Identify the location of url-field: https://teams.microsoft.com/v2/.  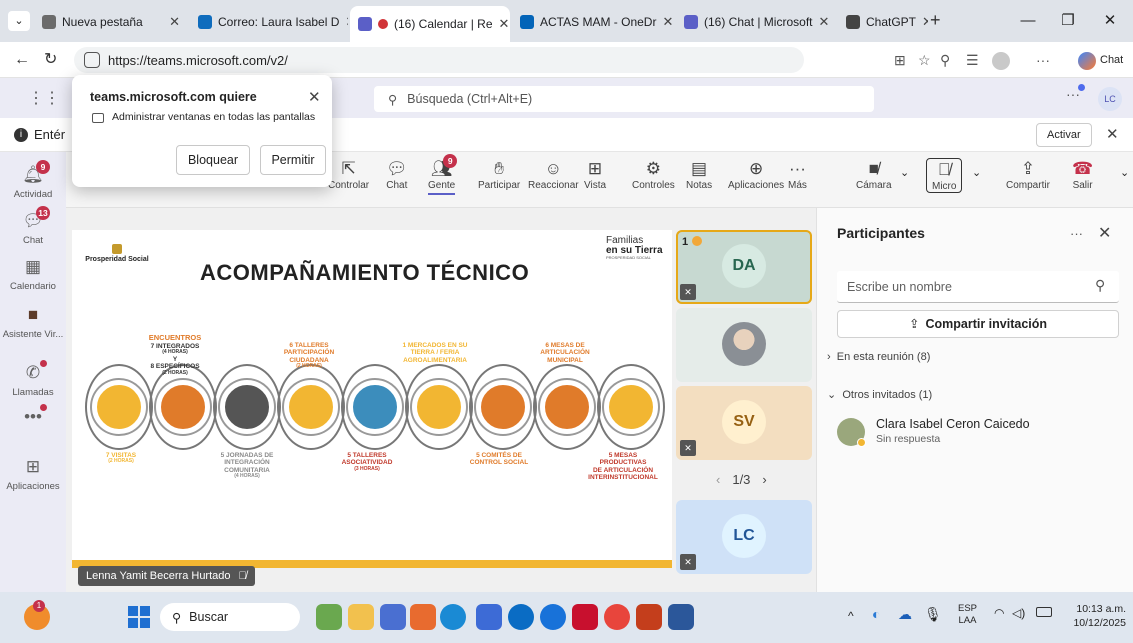
(439, 60).